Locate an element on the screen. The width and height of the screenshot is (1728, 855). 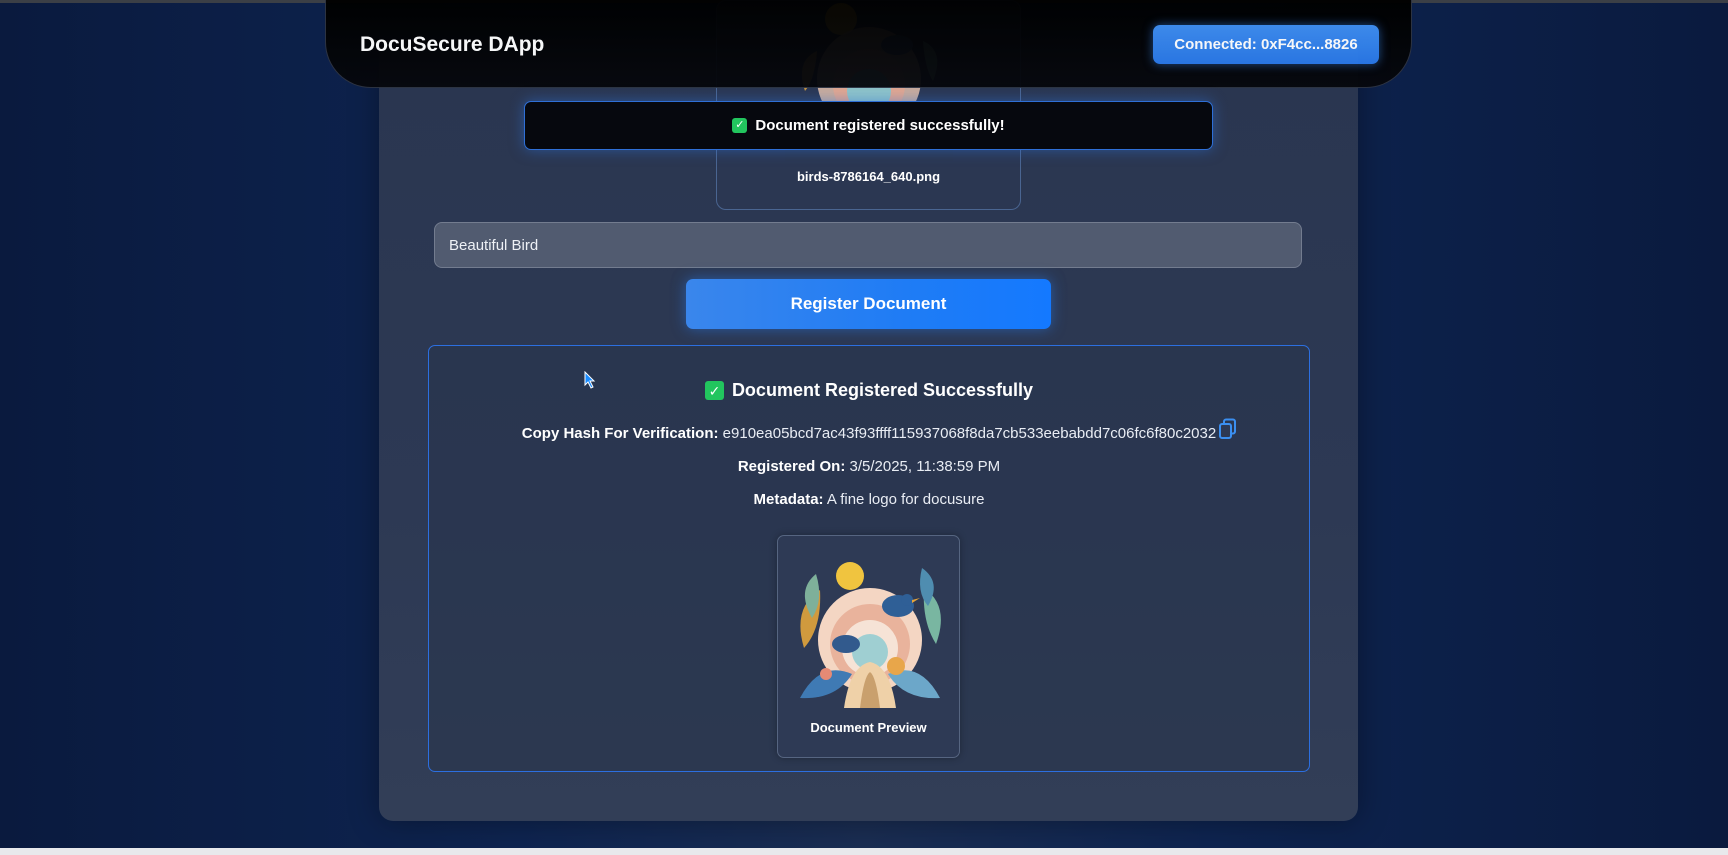
bottom-border is located at coordinates (864, 851).